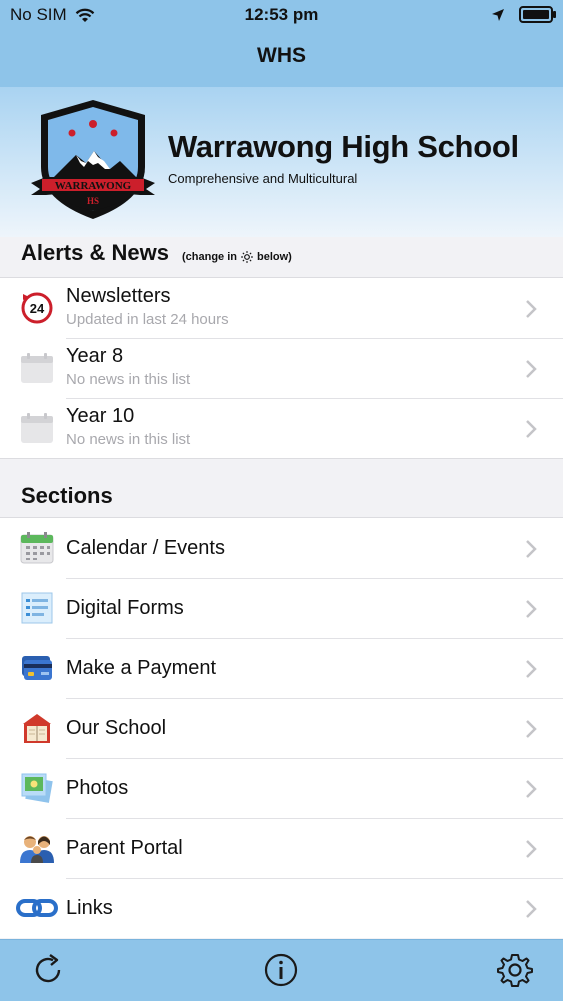  I want to click on alert-item-year-8: Year 8 No news in this list, so click(281, 368).